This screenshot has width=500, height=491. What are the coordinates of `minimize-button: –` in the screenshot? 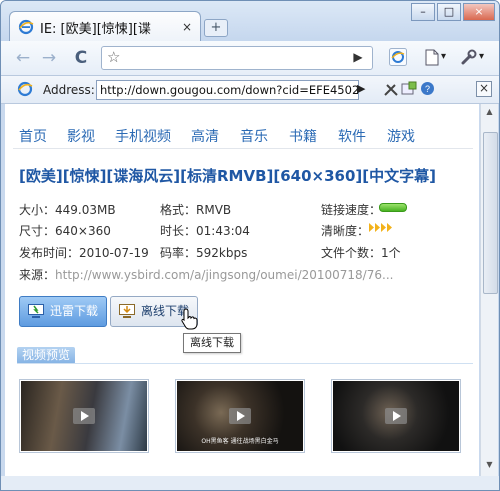 It's located at (423, 12).